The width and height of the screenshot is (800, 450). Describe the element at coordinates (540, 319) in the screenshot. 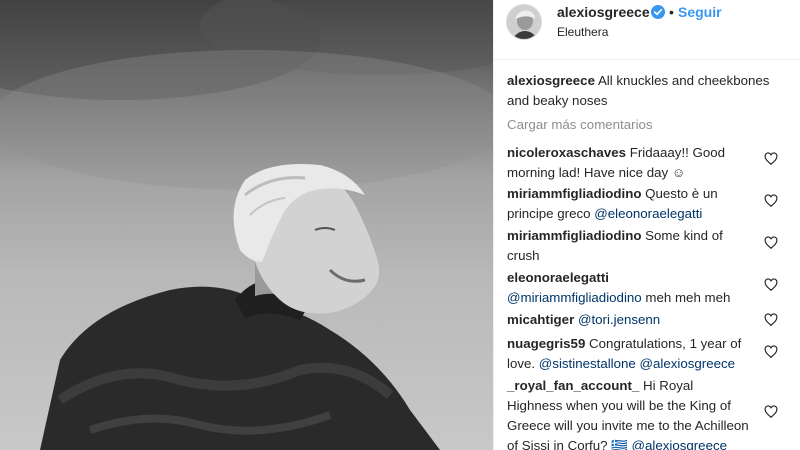

I see `comment-username: micahtiger` at that location.